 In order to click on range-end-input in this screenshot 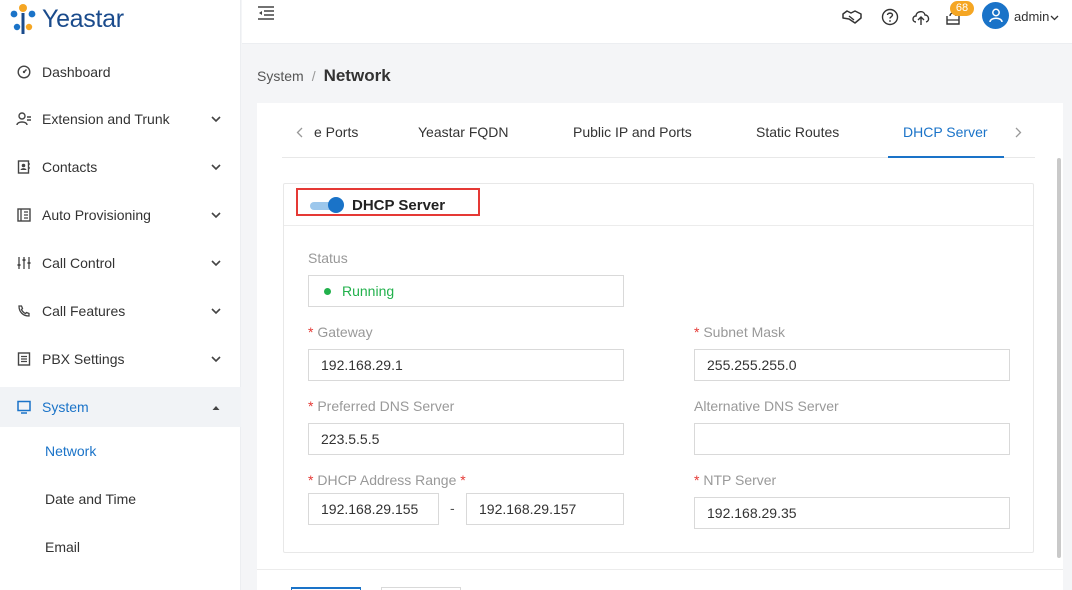, I will do `click(545, 509)`.